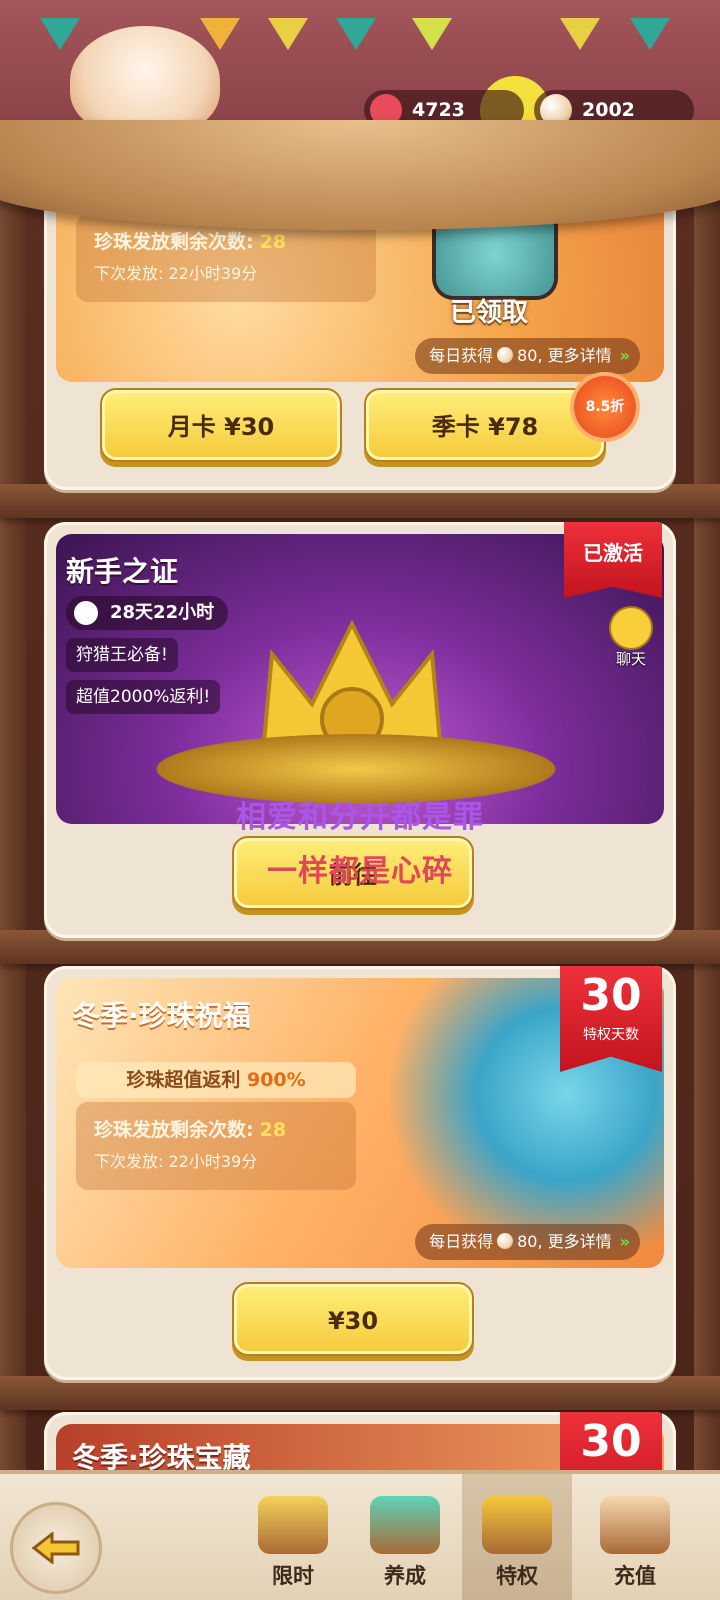 Image resolution: width=720 pixels, height=1600 pixels. I want to click on overlay-lyric-2: 一样都是心碎, so click(360, 871).